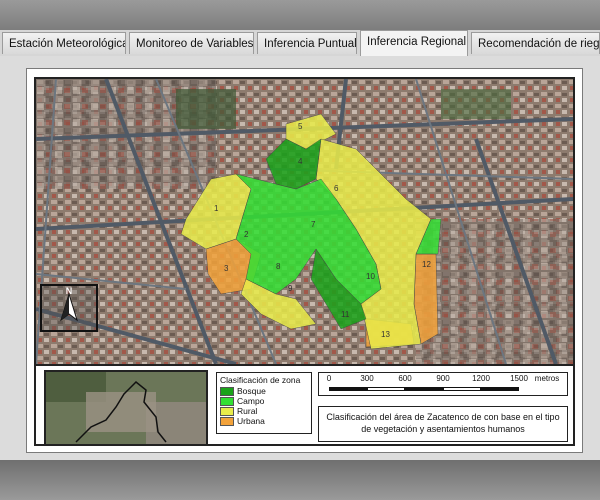 The image size is (600, 500). I want to click on zone-number: 8, so click(278, 266).